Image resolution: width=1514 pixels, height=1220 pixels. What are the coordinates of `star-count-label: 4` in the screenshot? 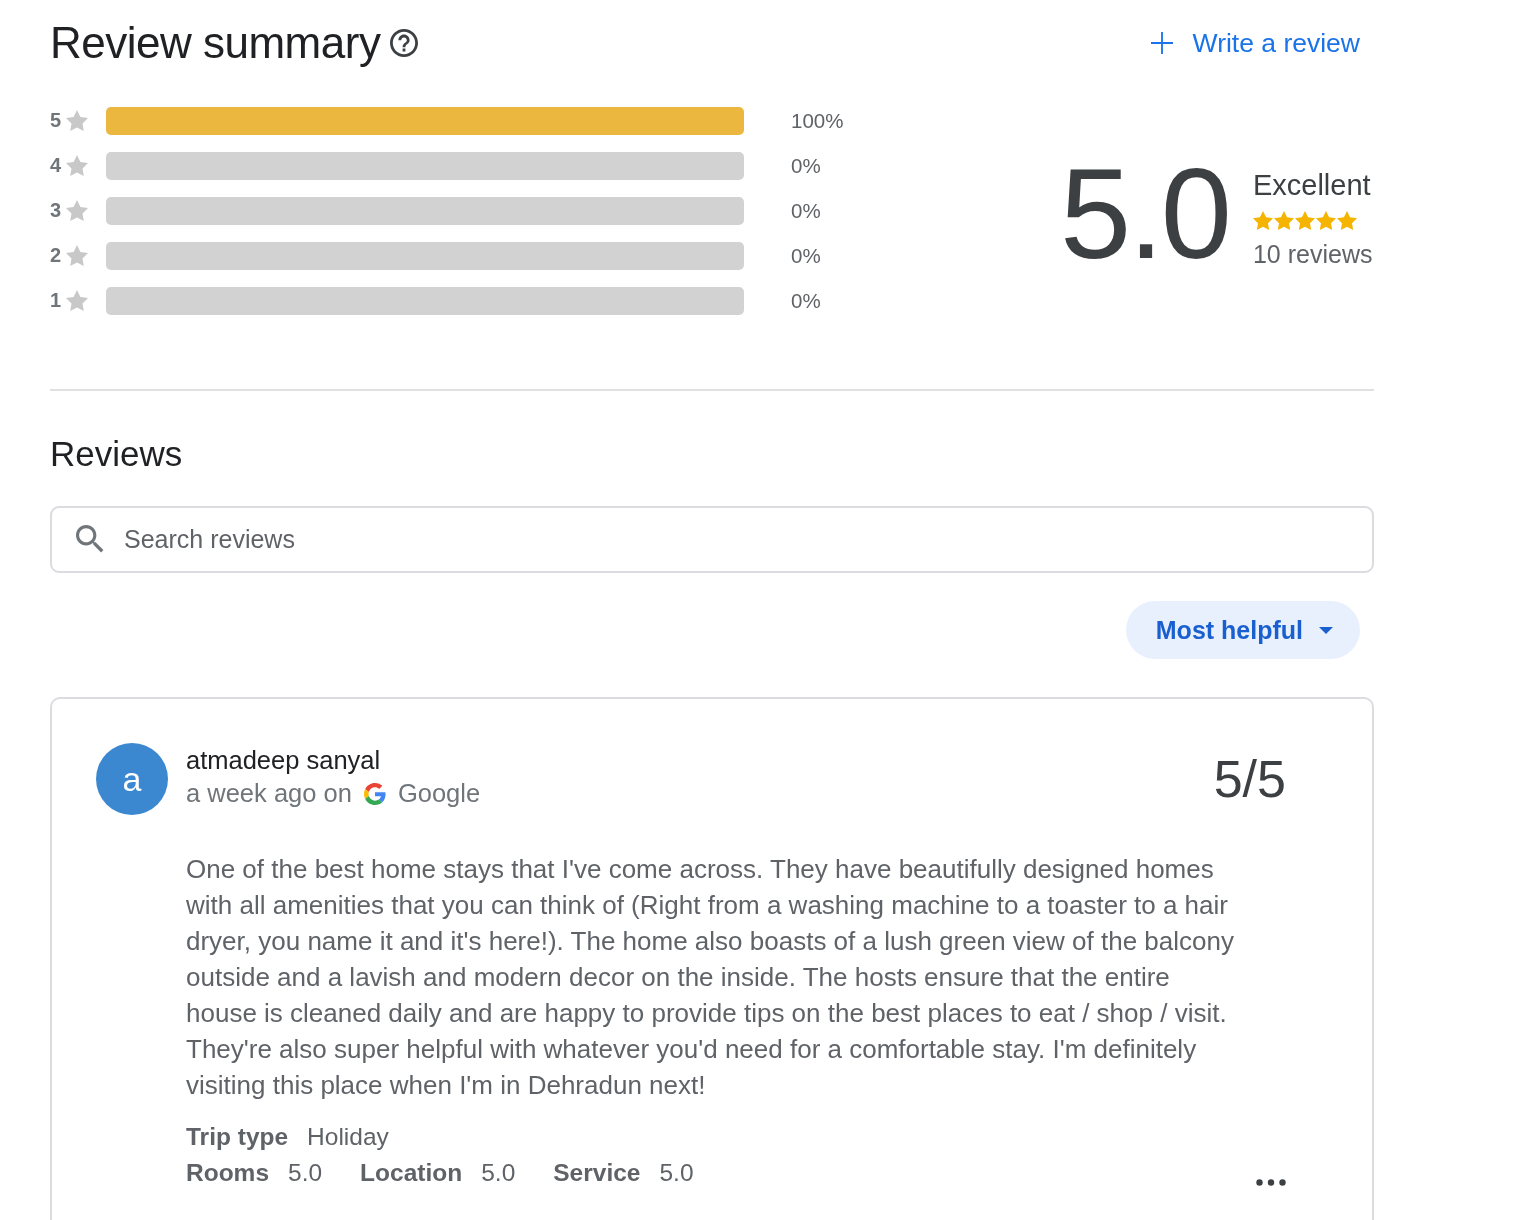 It's located at (56, 165).